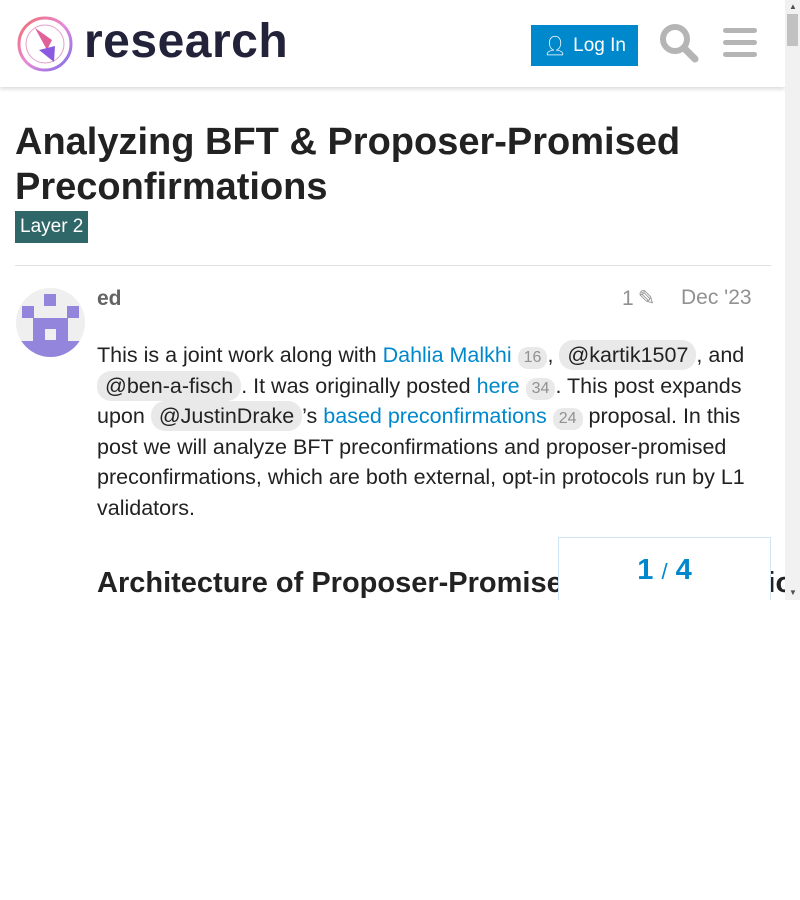 The height and width of the screenshot is (900, 800). I want to click on click-count: 34, so click(540, 388).